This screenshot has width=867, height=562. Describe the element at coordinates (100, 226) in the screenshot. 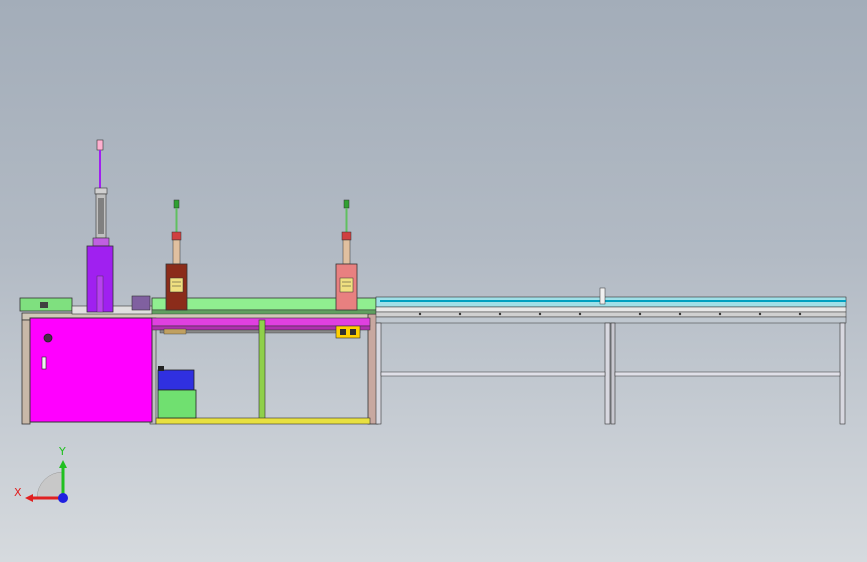

I see `main-cylinder` at that location.